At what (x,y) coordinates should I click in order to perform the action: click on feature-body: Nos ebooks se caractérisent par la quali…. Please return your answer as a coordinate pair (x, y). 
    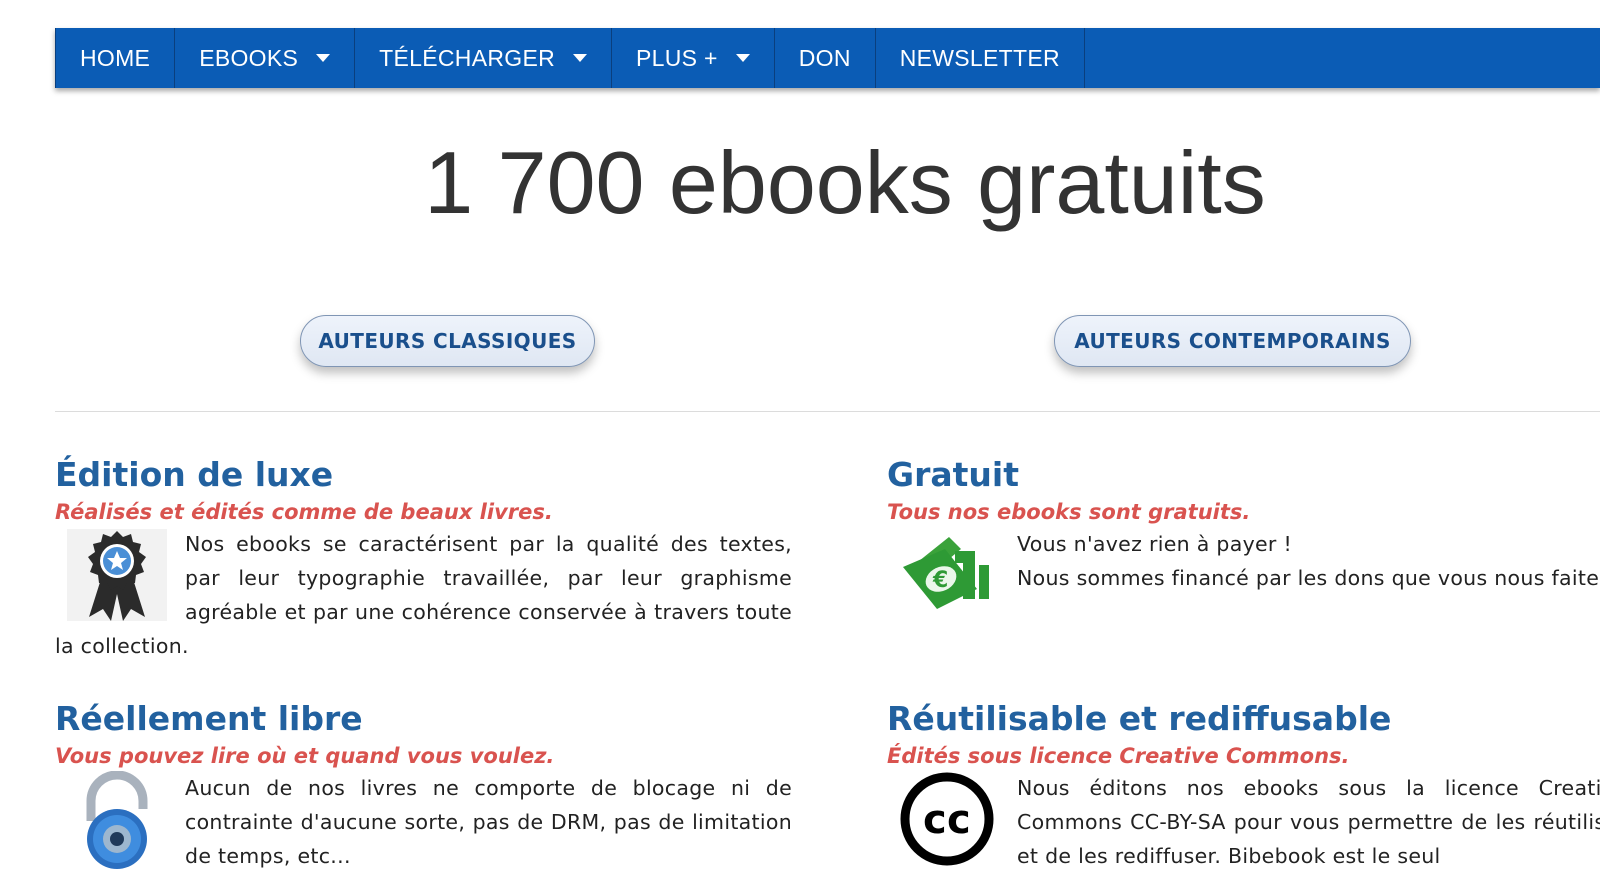
    Looking at the image, I should click on (423, 595).